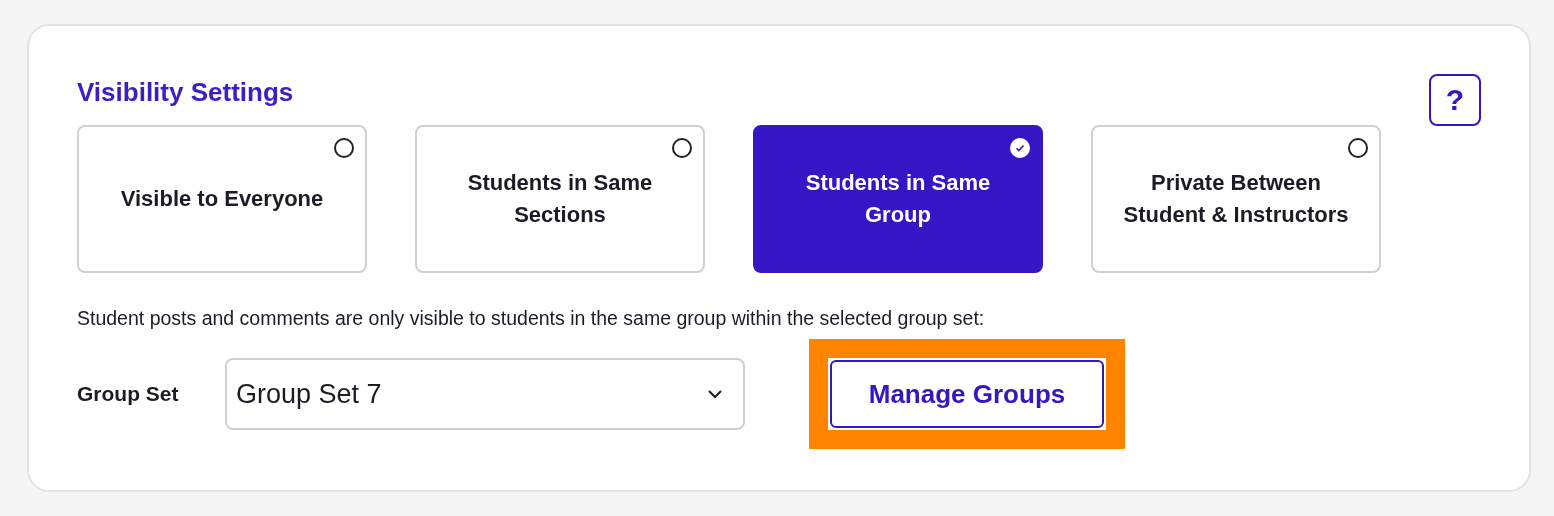  I want to click on visibility-option: Visible to Everyone, so click(222, 199).